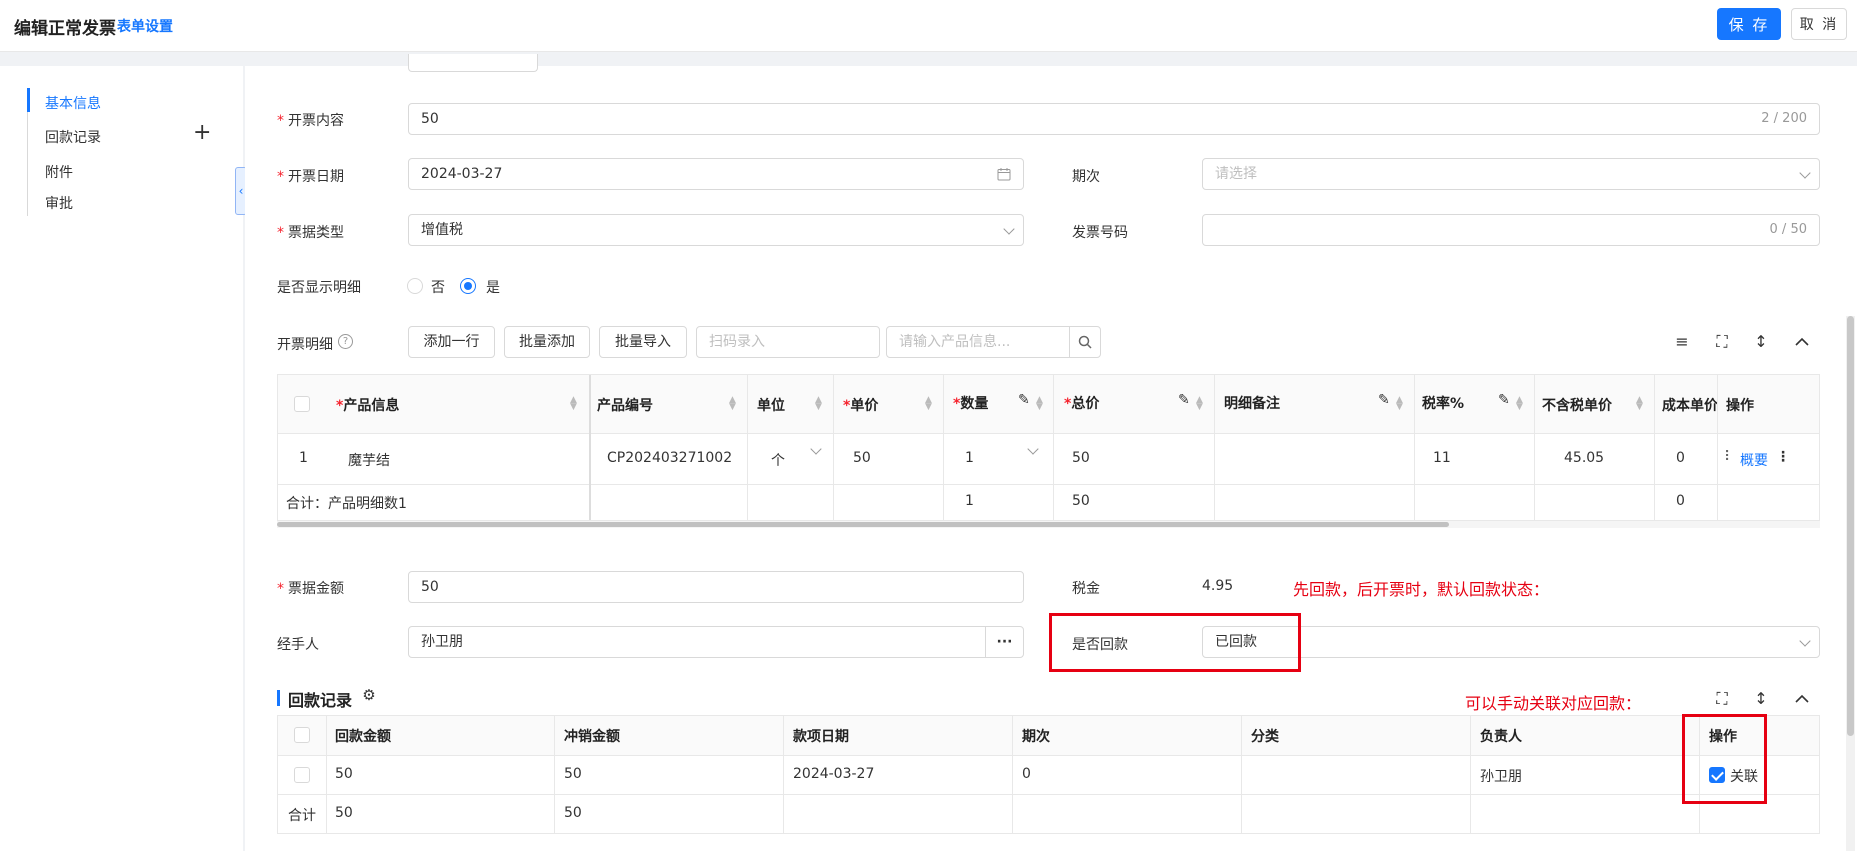 The height and width of the screenshot is (851, 1857). What do you see at coordinates (592, 736) in the screenshot?
I see `header-offset-amount: 冲销金额` at bounding box center [592, 736].